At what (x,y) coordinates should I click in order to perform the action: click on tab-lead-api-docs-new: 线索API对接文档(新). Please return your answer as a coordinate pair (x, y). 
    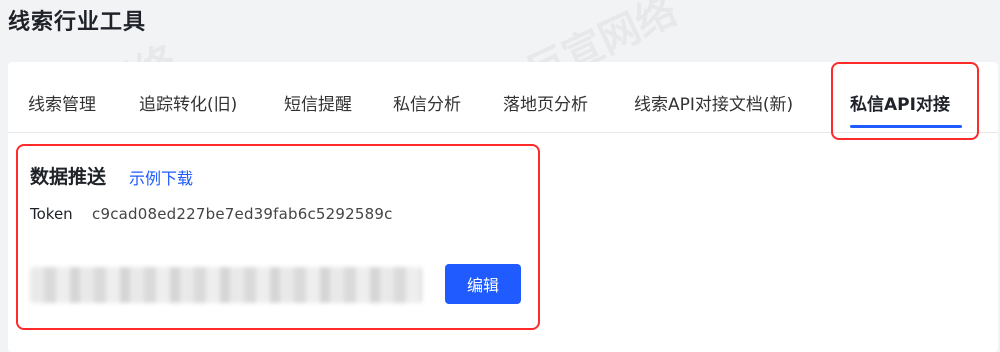
    Looking at the image, I should click on (713, 102).